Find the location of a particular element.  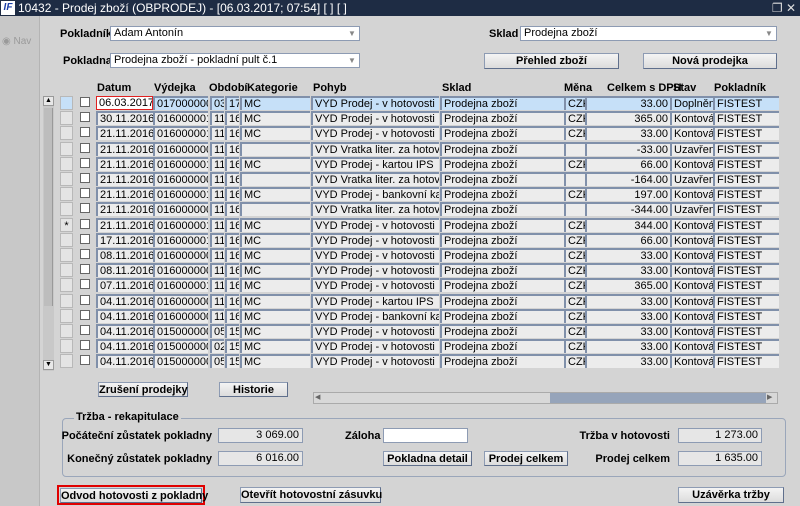

row-selector: * is located at coordinates (66, 224).